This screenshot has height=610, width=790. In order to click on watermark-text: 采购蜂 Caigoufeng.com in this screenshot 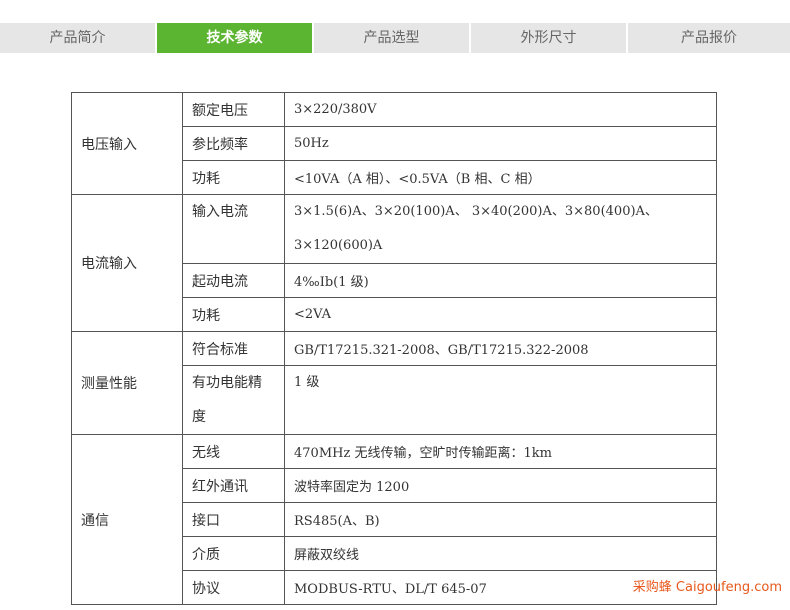, I will do `click(707, 587)`.